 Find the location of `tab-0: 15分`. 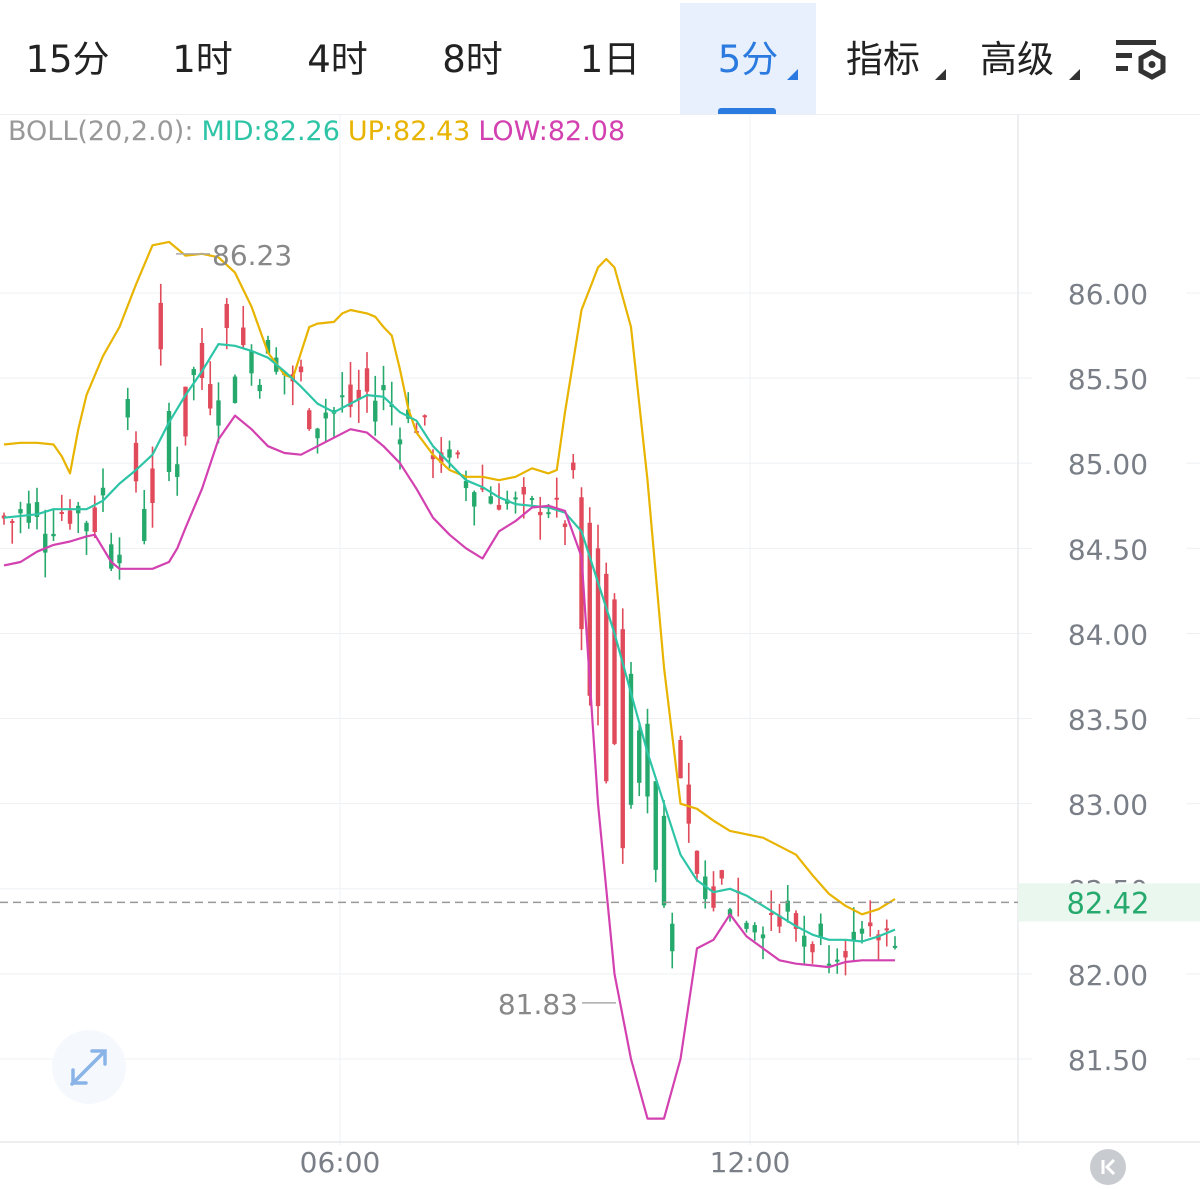

tab-0: 15分 is located at coordinates (67, 58).